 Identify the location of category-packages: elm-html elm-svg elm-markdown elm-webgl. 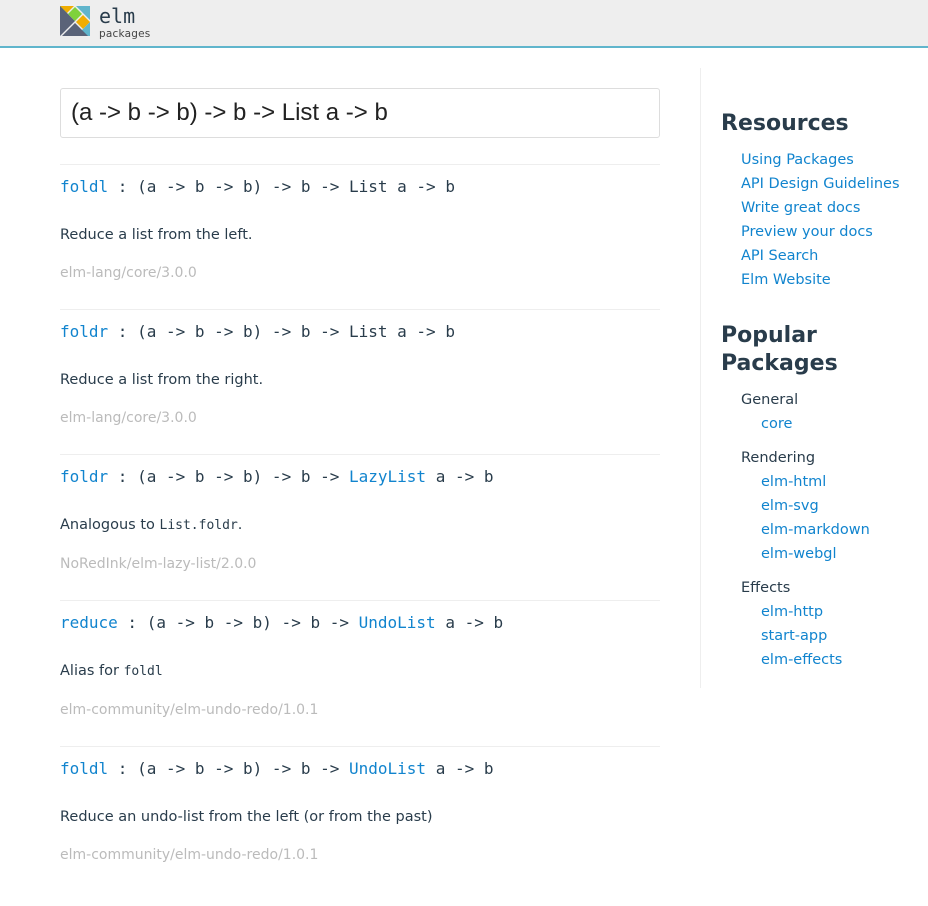
(844, 518).